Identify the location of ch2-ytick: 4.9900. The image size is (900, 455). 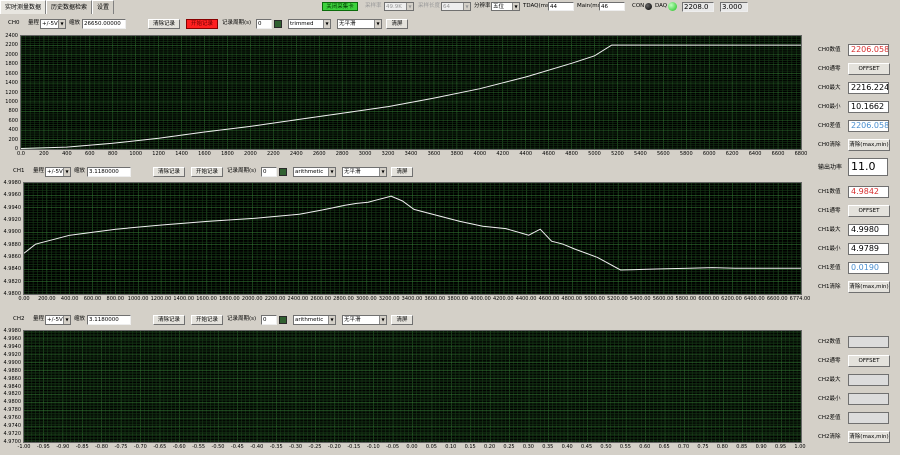
(12, 362).